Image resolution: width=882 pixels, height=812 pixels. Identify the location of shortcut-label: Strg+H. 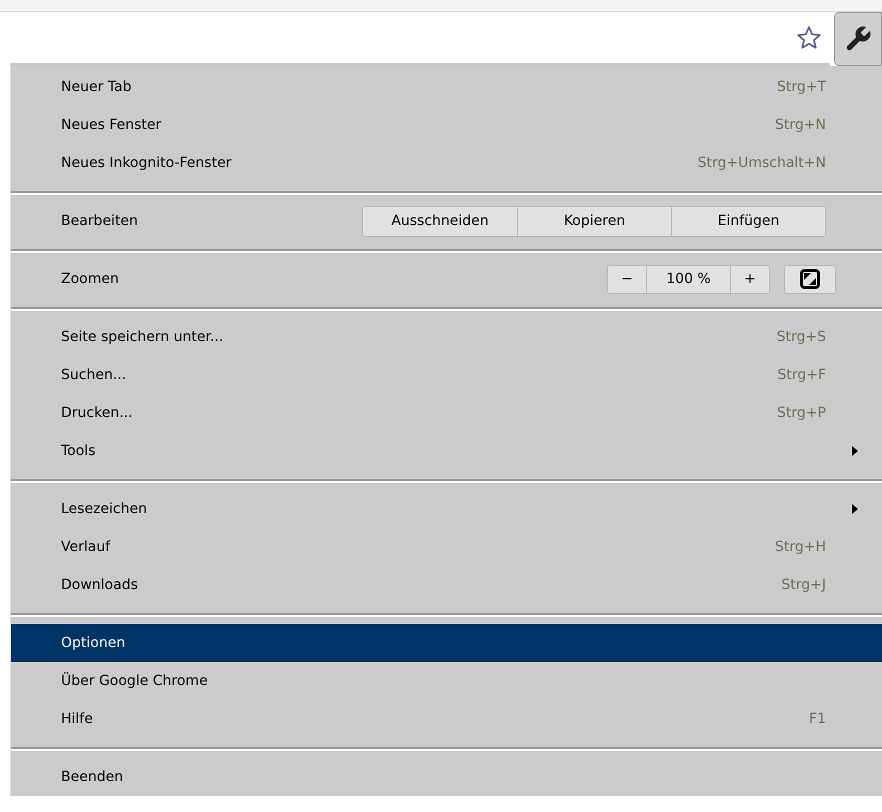
(800, 547).